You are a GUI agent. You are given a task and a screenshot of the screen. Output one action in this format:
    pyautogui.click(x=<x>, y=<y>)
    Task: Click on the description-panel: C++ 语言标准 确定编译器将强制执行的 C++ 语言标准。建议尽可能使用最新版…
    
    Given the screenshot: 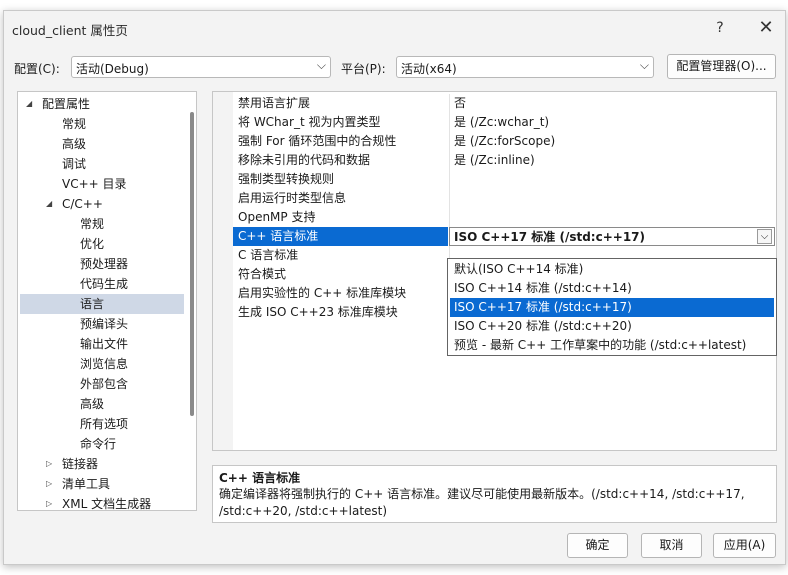 What is the action you would take?
    pyautogui.click(x=494, y=494)
    